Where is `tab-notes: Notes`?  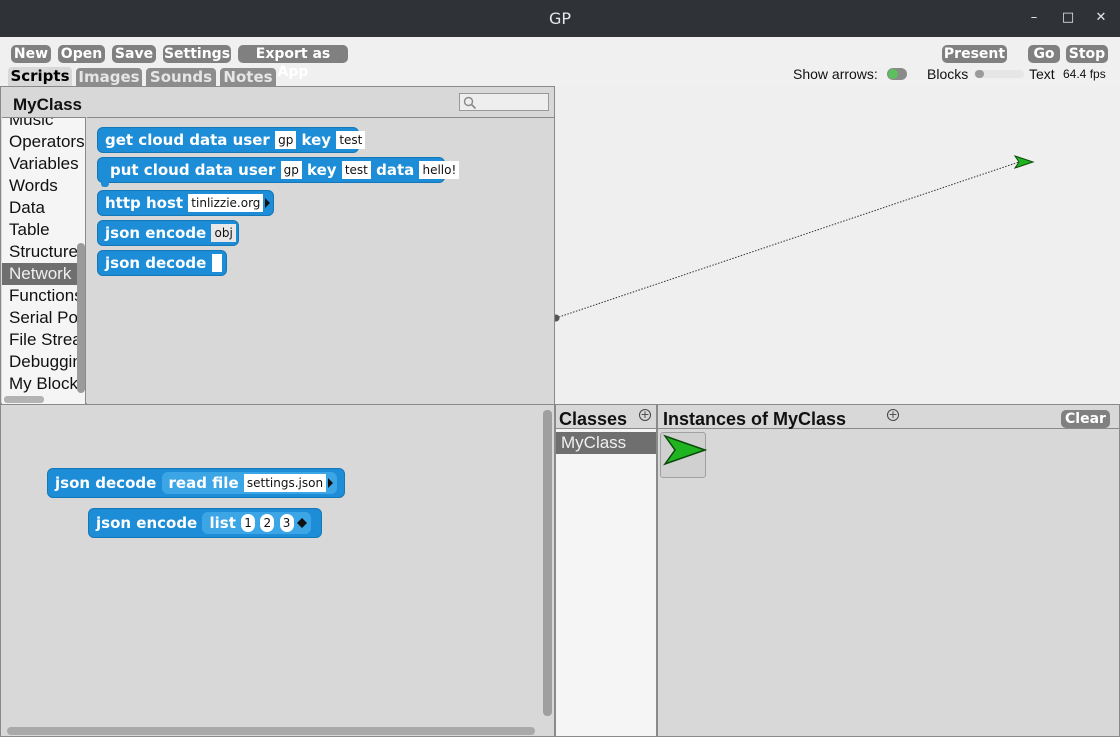 tab-notes: Notes is located at coordinates (248, 77).